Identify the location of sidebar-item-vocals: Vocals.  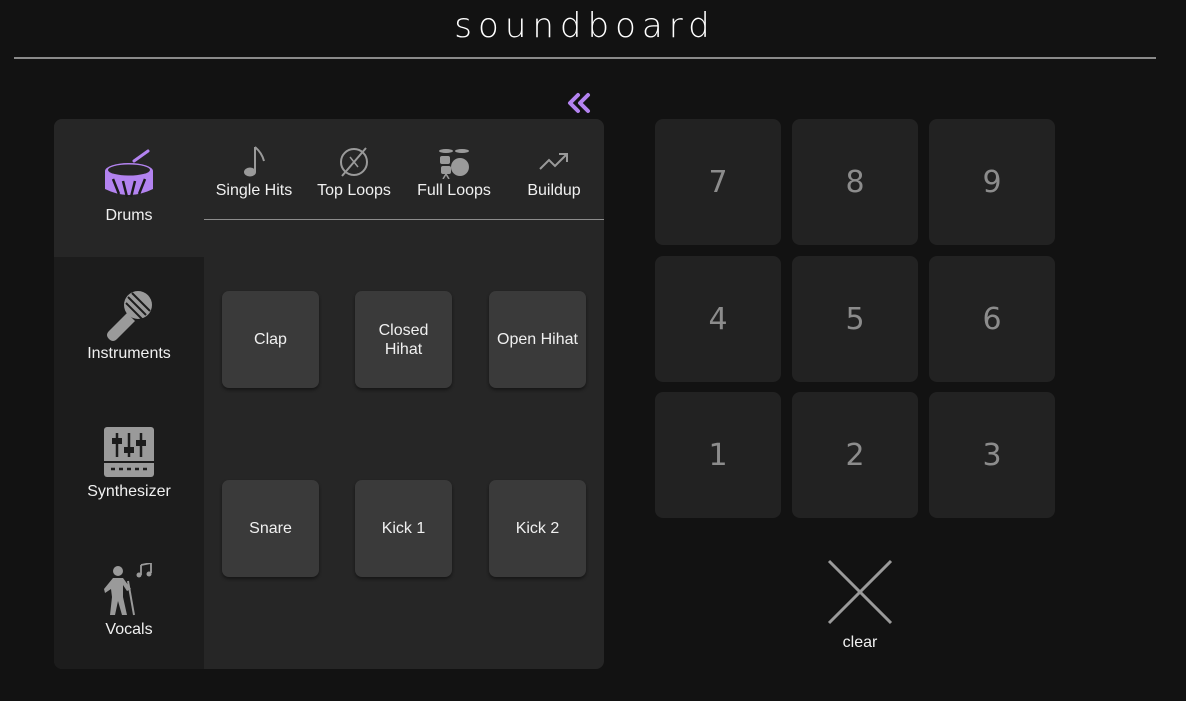
(129, 601).